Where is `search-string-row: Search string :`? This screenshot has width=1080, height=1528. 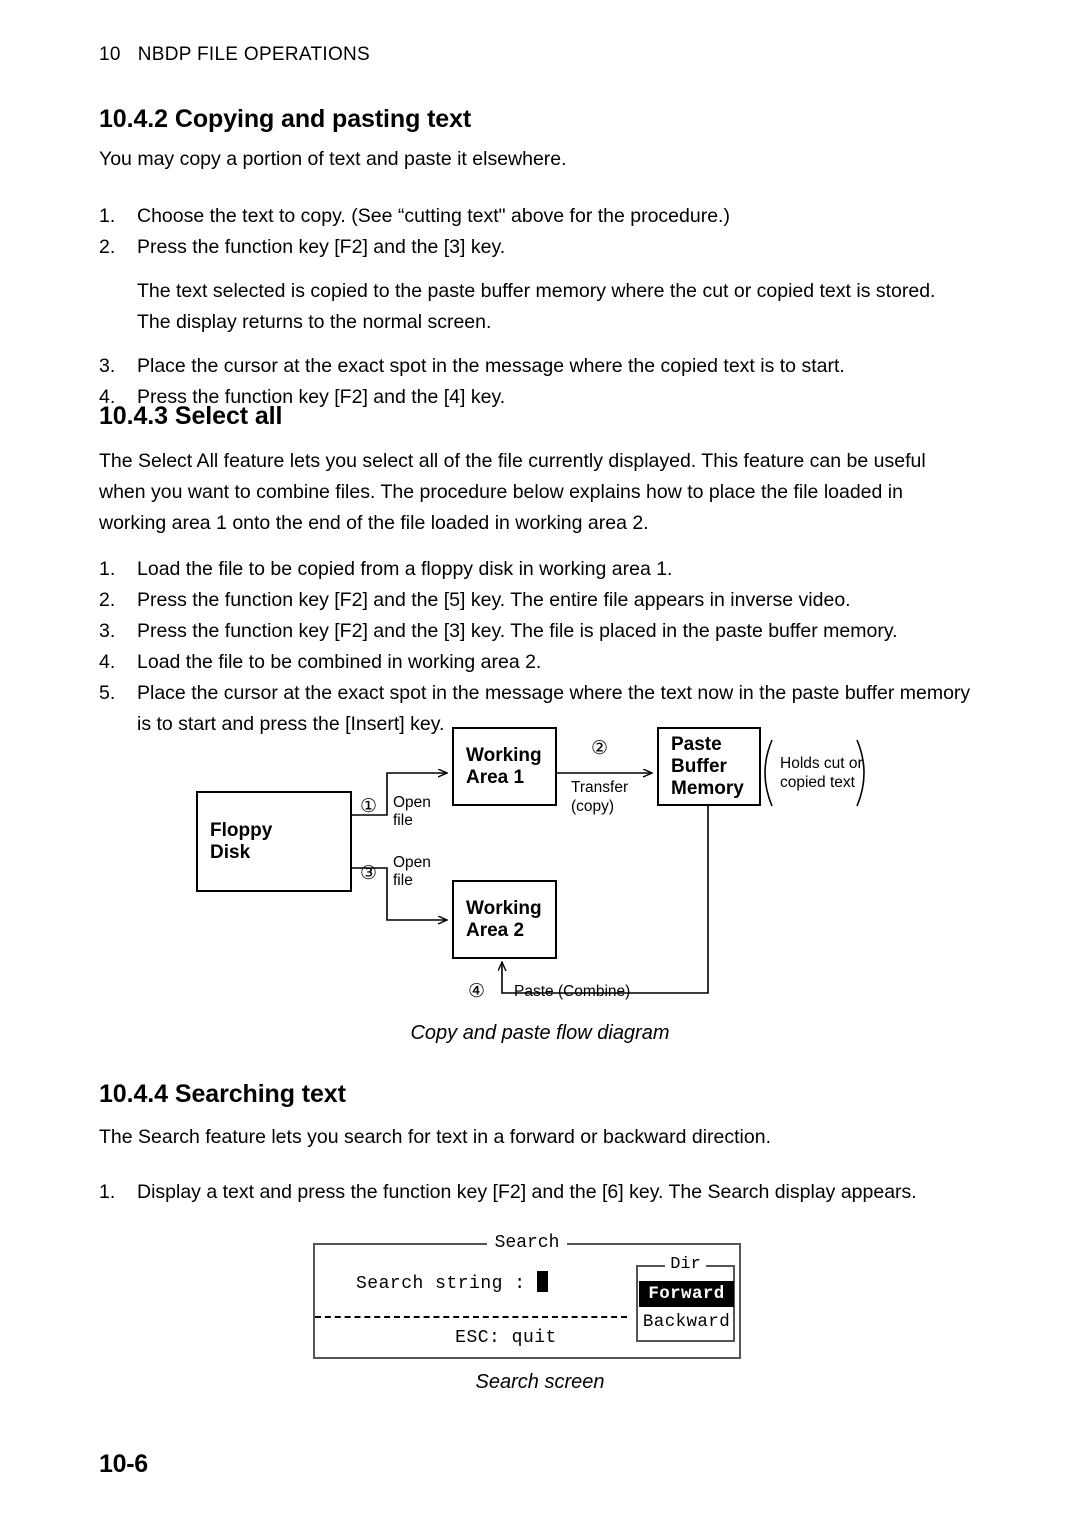 search-string-row: Search string : is located at coordinates (452, 1283).